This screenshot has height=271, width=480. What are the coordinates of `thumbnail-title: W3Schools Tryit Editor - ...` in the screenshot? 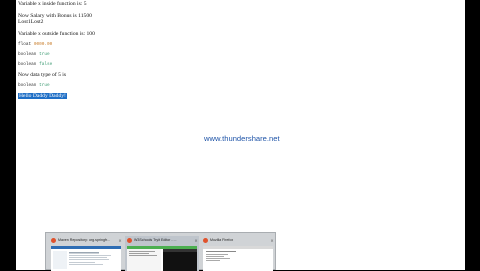 It's located at (155, 240).